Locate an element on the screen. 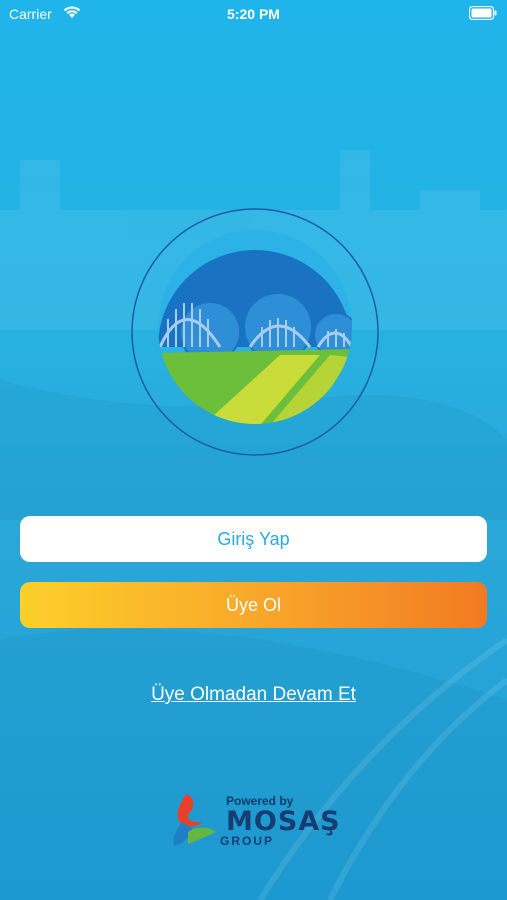  continue-as-guest-link: Üye Olmadan Devam Et is located at coordinates (253, 695).